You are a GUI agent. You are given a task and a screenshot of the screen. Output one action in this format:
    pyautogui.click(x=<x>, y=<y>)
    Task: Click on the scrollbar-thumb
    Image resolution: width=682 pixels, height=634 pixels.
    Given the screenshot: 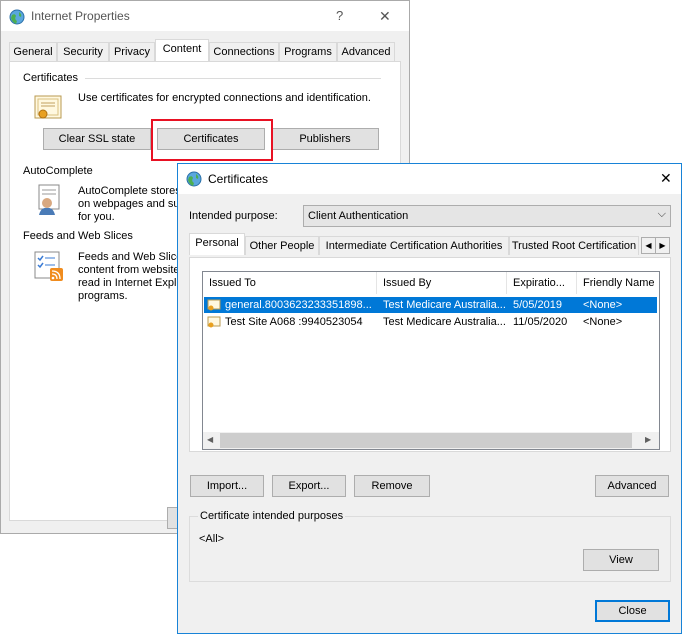 What is the action you would take?
    pyautogui.click(x=426, y=440)
    